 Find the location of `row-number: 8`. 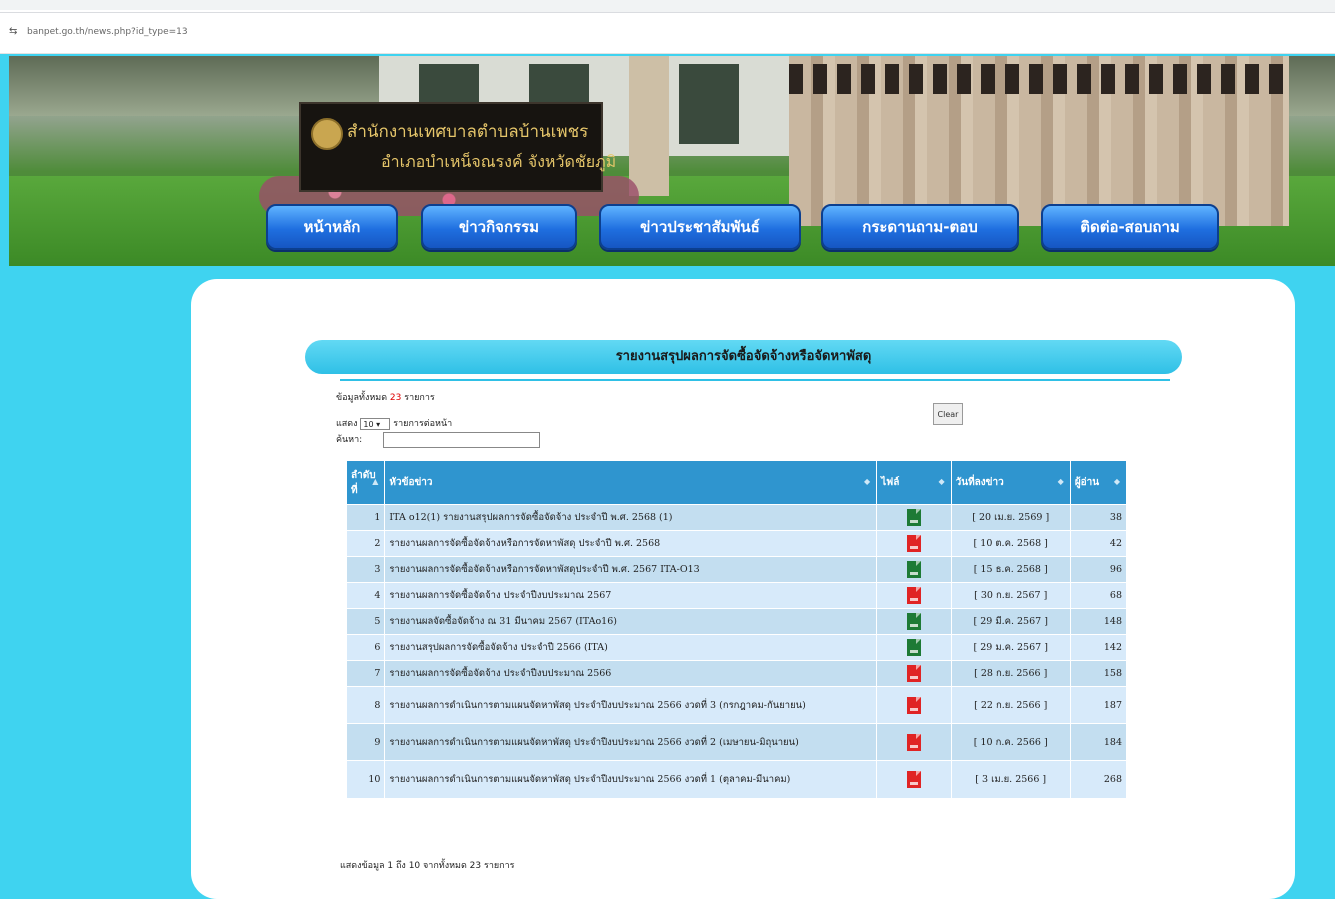

row-number: 8 is located at coordinates (366, 705).